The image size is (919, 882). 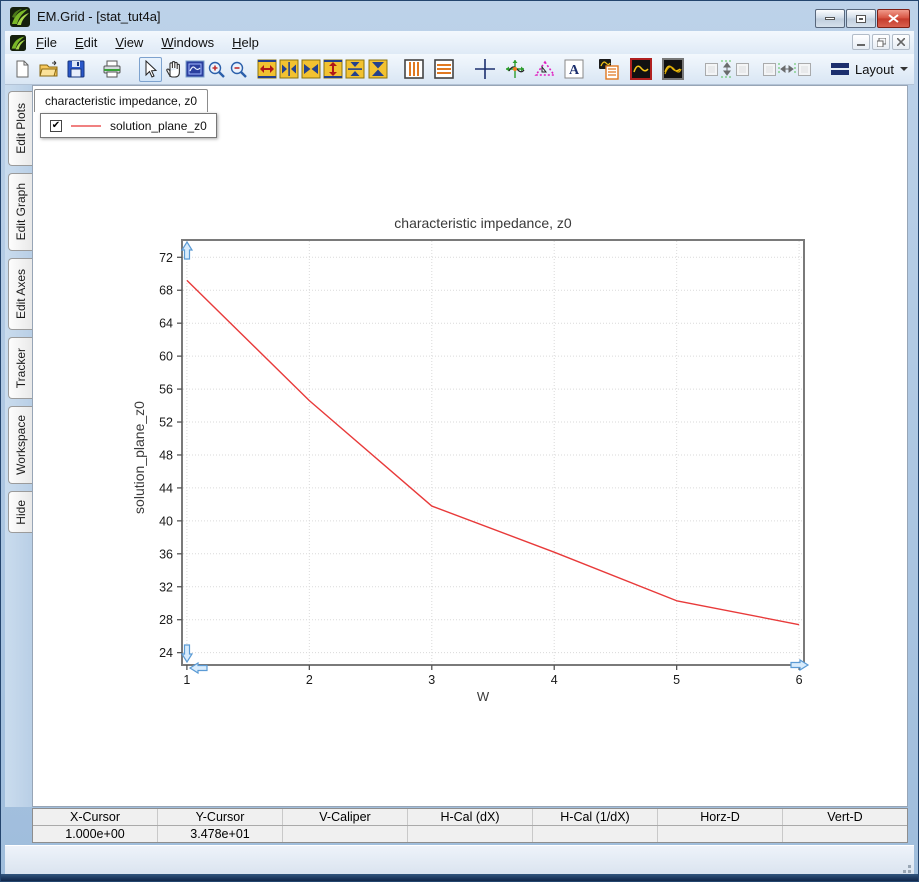 I want to click on x-tick-label: 5, so click(x=676, y=680).